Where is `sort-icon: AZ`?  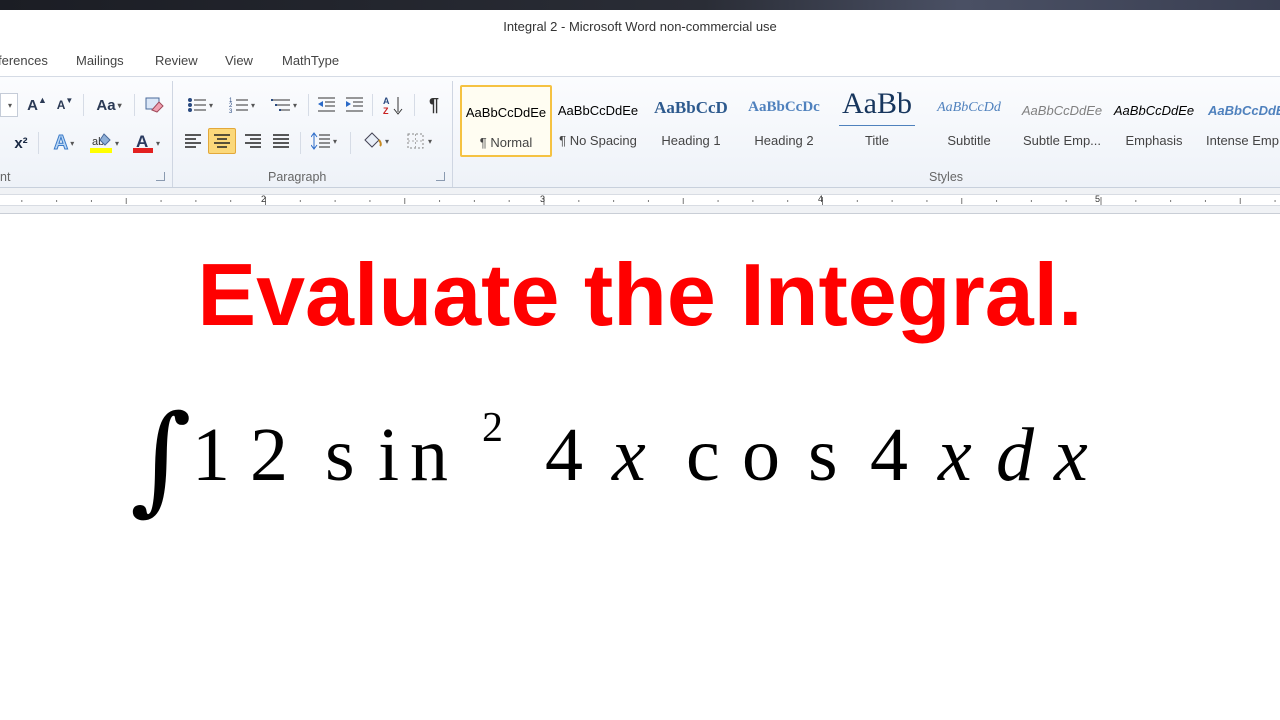
sort-icon: AZ is located at coordinates (393, 105).